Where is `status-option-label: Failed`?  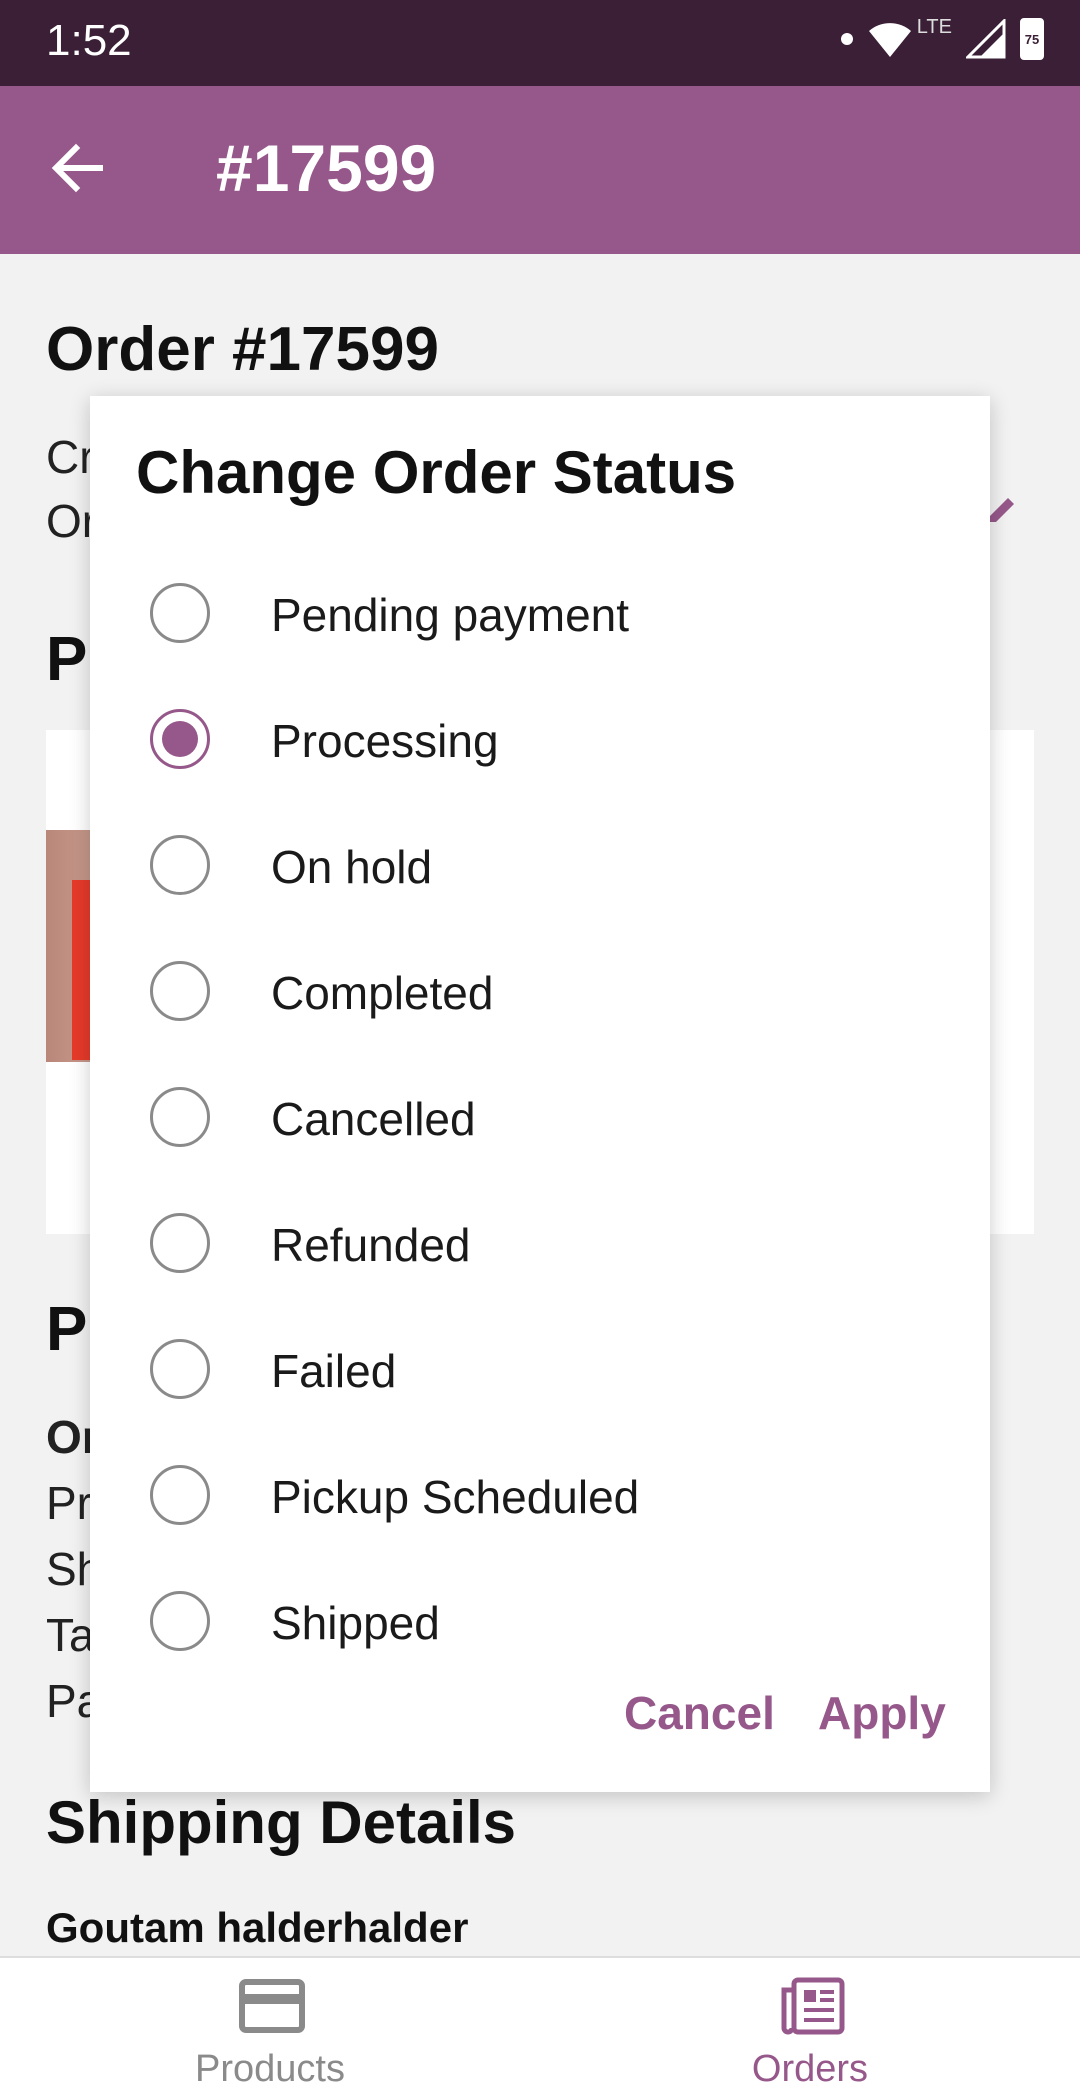
status-option-label: Failed is located at coordinates (334, 1371).